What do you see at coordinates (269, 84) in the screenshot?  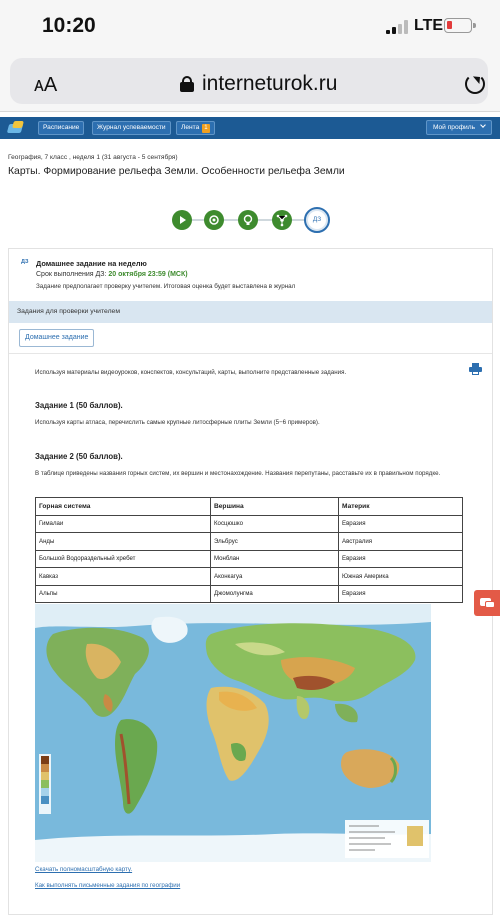 I see `url-text: interneturok.ru` at bounding box center [269, 84].